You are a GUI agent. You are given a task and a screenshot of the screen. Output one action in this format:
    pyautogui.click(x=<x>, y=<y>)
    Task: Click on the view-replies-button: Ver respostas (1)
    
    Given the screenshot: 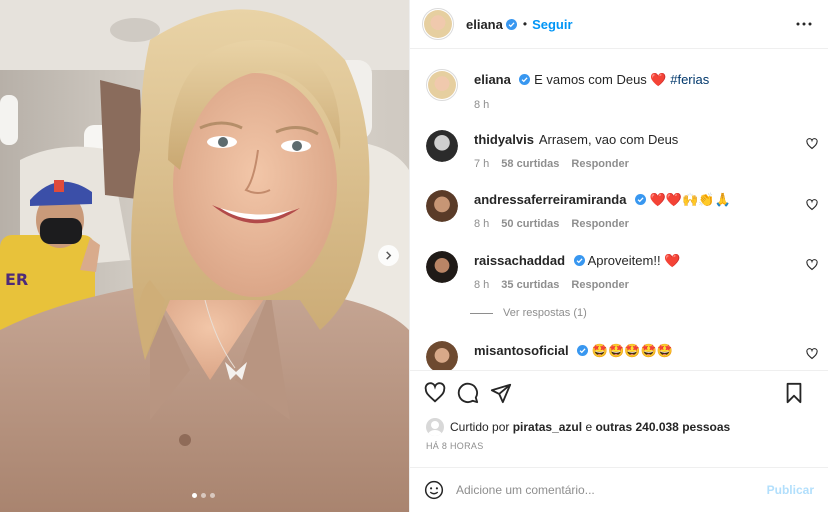 What is the action you would take?
    pyautogui.click(x=528, y=313)
    